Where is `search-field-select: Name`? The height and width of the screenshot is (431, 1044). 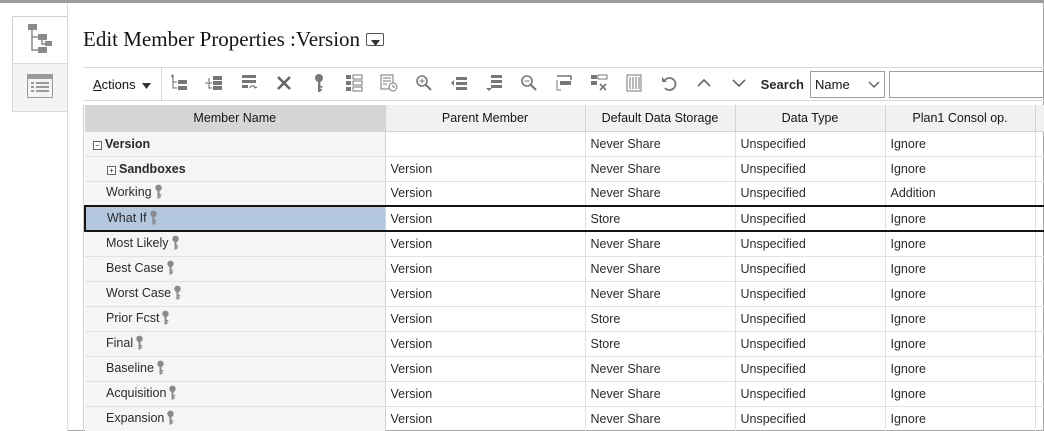 search-field-select: Name is located at coordinates (847, 84).